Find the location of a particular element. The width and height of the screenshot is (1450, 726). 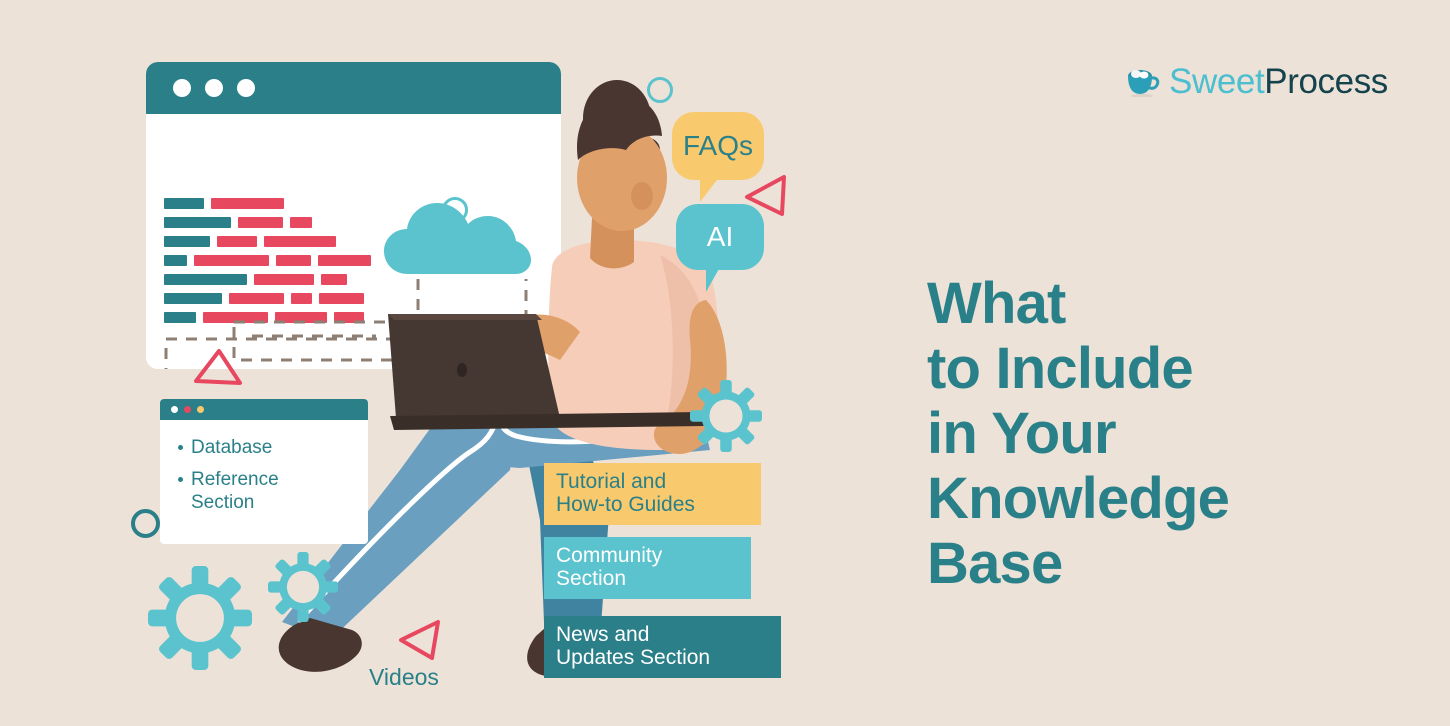

brand-wordmark: SweetProcess is located at coordinates (1278, 81).